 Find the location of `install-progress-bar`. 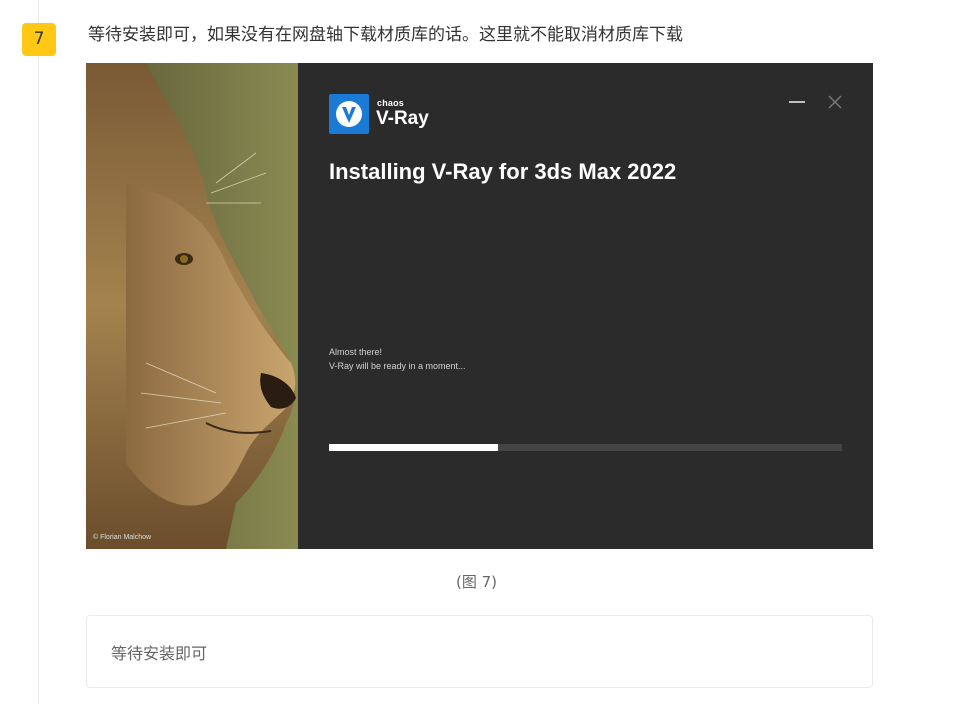

install-progress-bar is located at coordinates (585, 447).